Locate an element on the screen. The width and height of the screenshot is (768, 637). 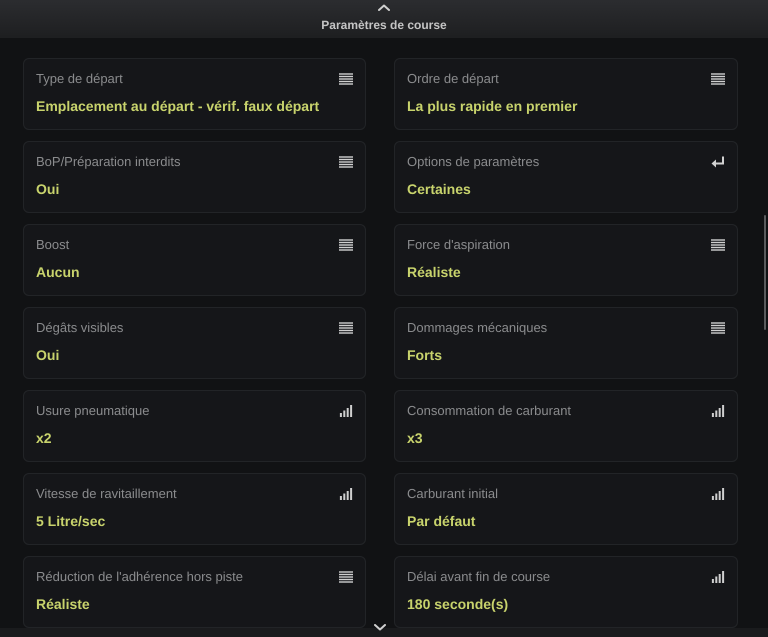
setting-card: Type de départ Emplacement au départ - vérif. faux départ is located at coordinates (194, 94).